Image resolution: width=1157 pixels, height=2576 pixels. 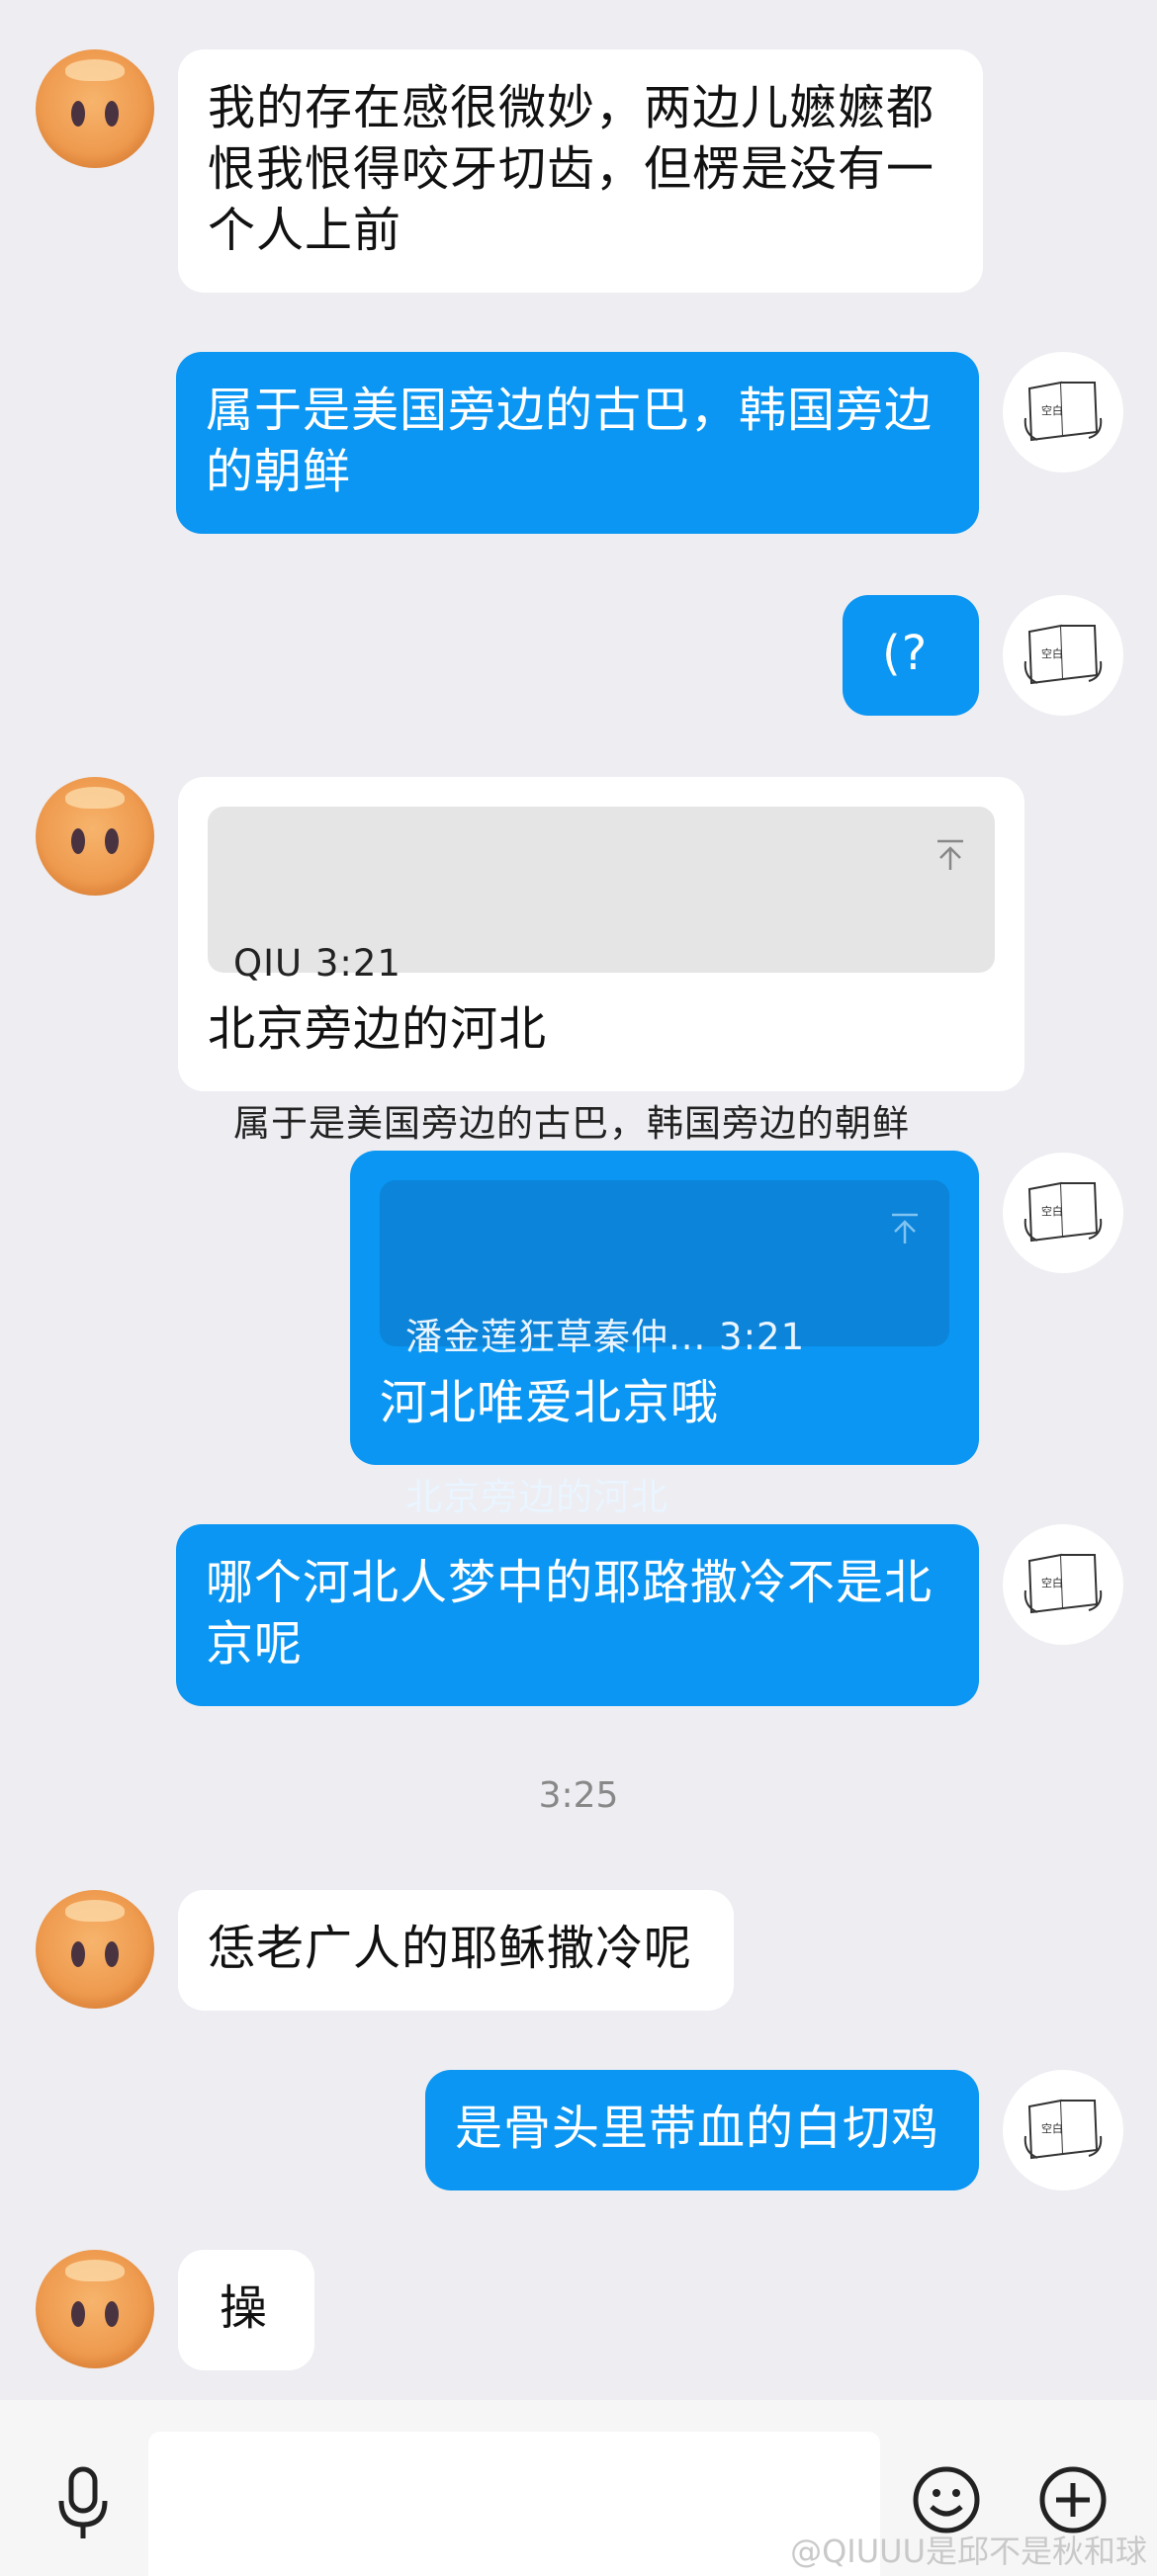 What do you see at coordinates (578, 443) in the screenshot?
I see `message-bubble-outgoing: 属于是美国旁边的古巴，韩国旁边 的朝鲜` at bounding box center [578, 443].